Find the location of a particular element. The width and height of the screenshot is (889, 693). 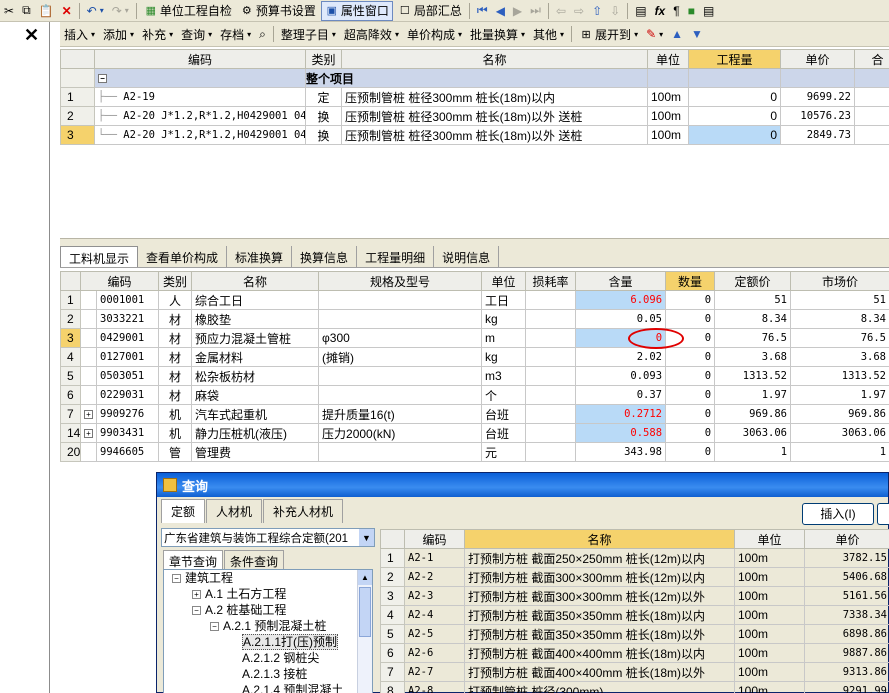

splitter is located at coordinates (474, 242).